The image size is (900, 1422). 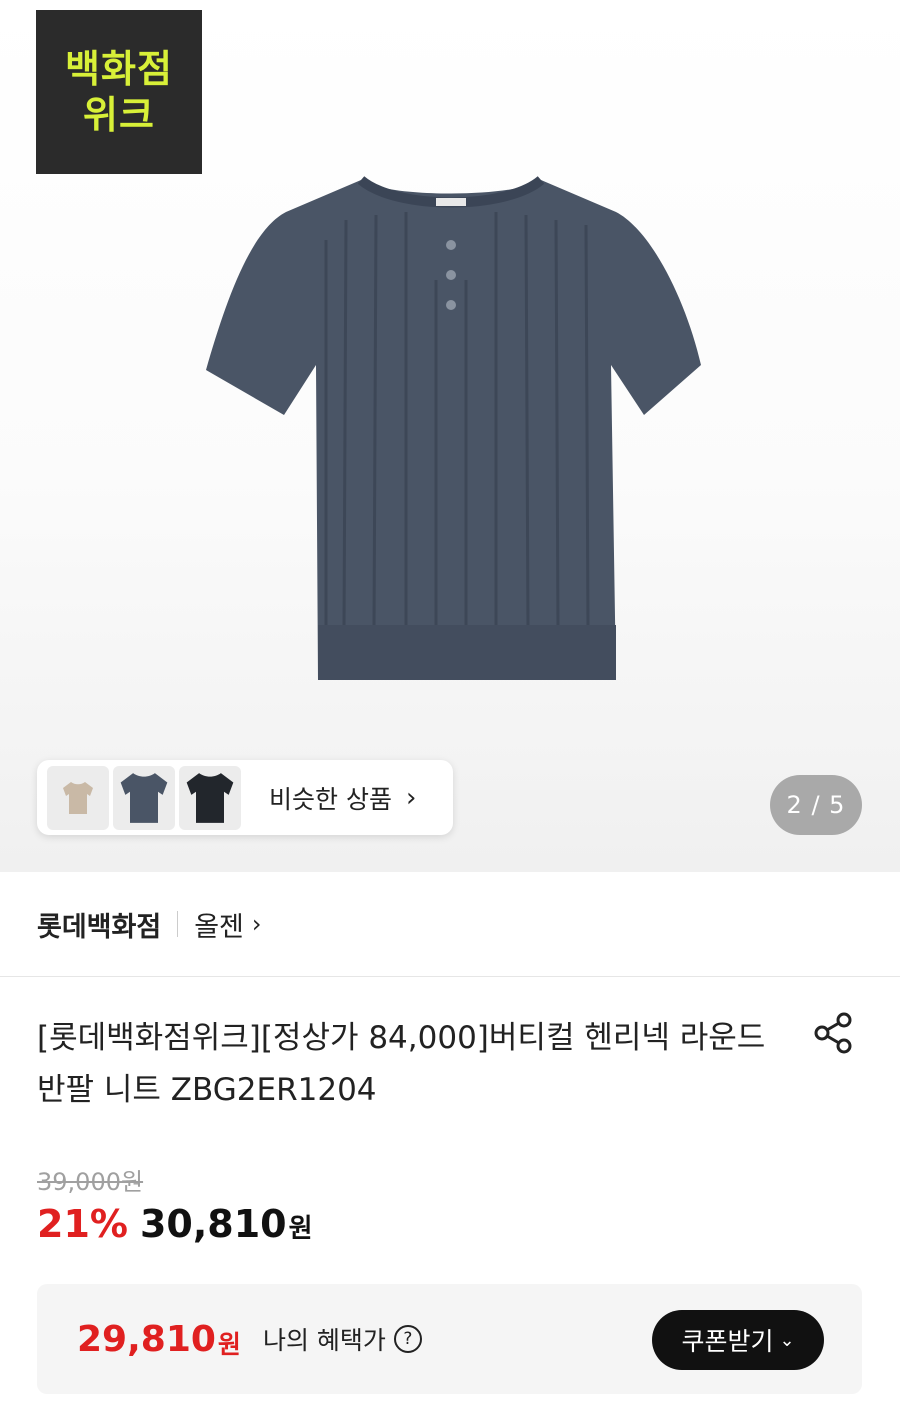 I want to click on my-benefit-price-box: 29,810 원 나의 혜택가 ? 쿠폰받기 ⌄, so click(x=449, y=1339).